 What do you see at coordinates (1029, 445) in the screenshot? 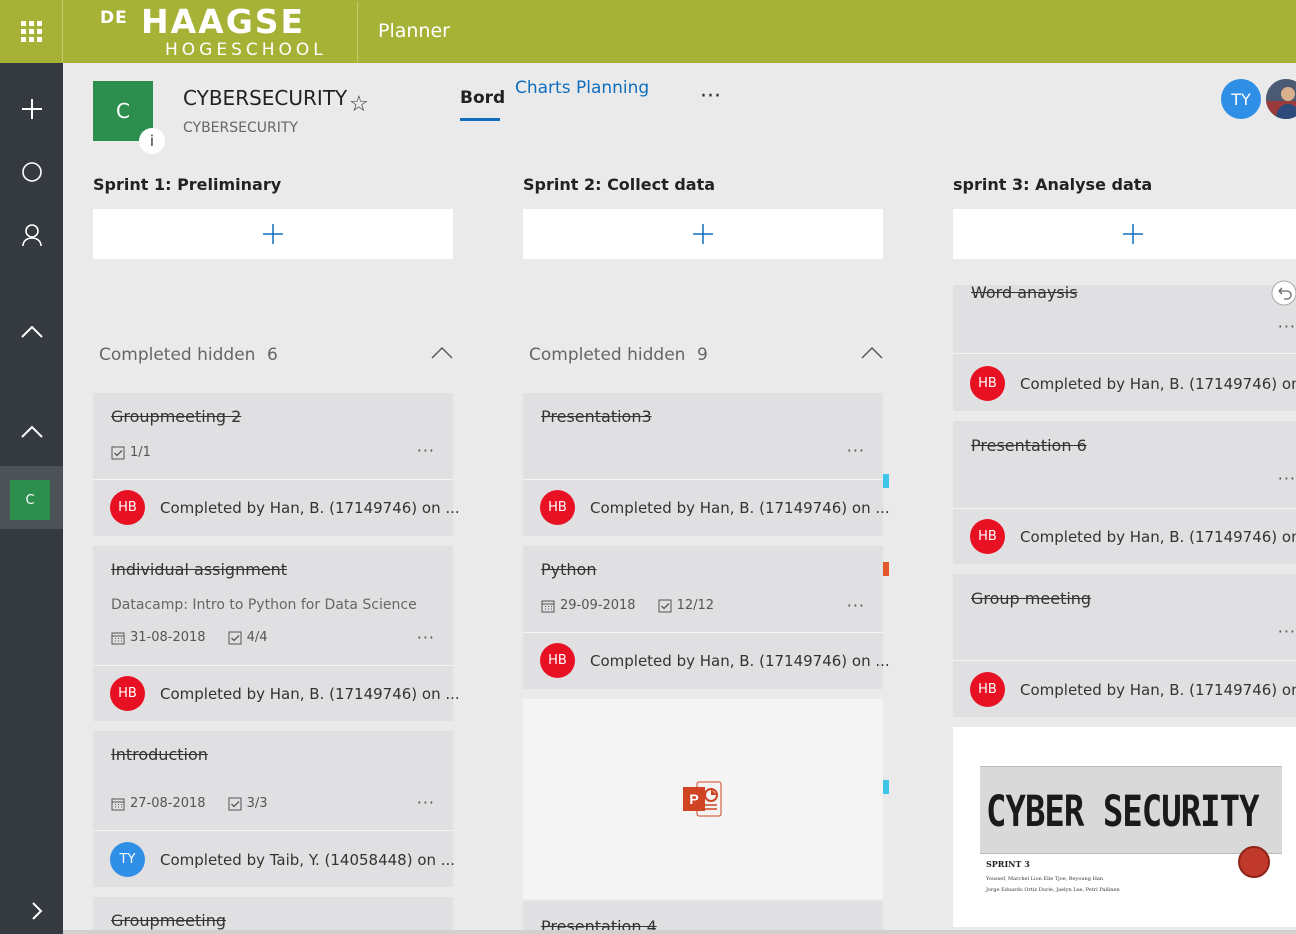
I see `task-title: Presentation 6` at bounding box center [1029, 445].